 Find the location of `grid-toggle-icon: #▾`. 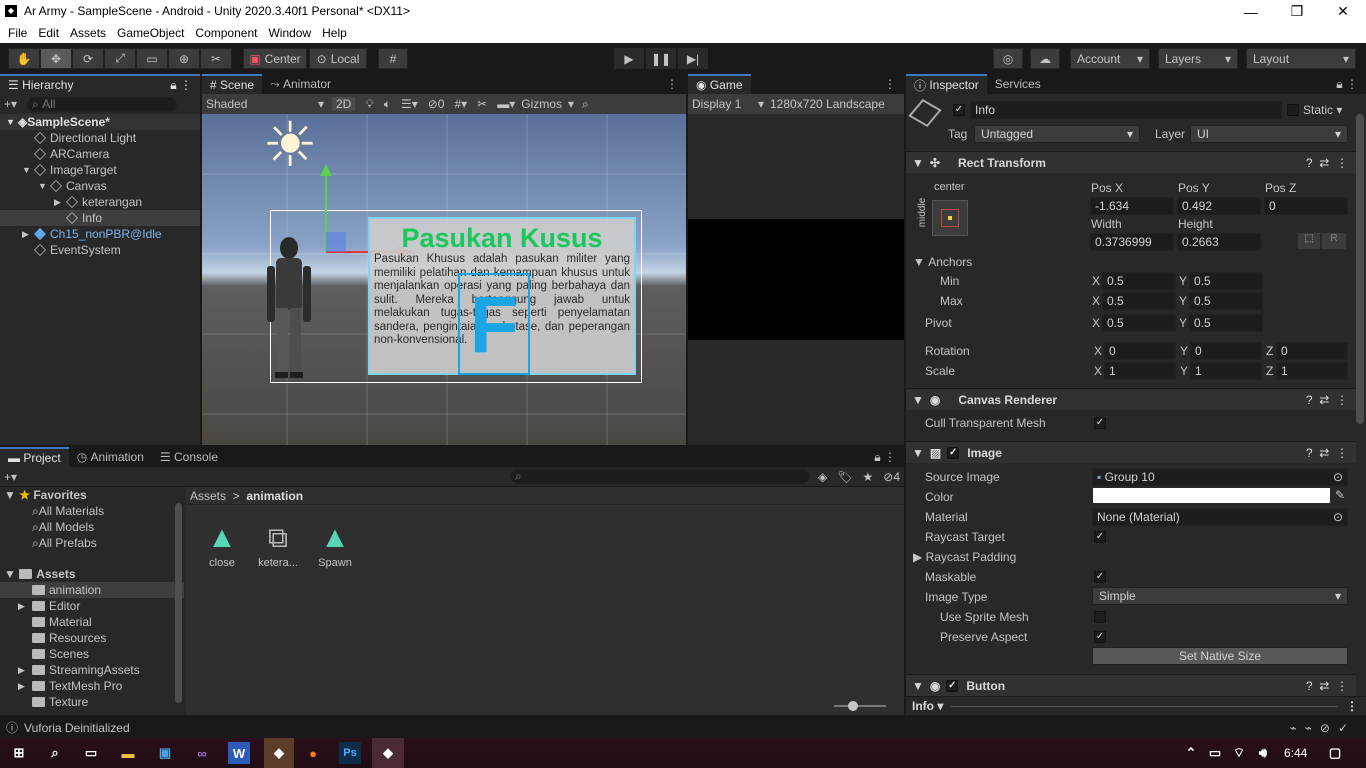

grid-toggle-icon: #▾ is located at coordinates (460, 104).